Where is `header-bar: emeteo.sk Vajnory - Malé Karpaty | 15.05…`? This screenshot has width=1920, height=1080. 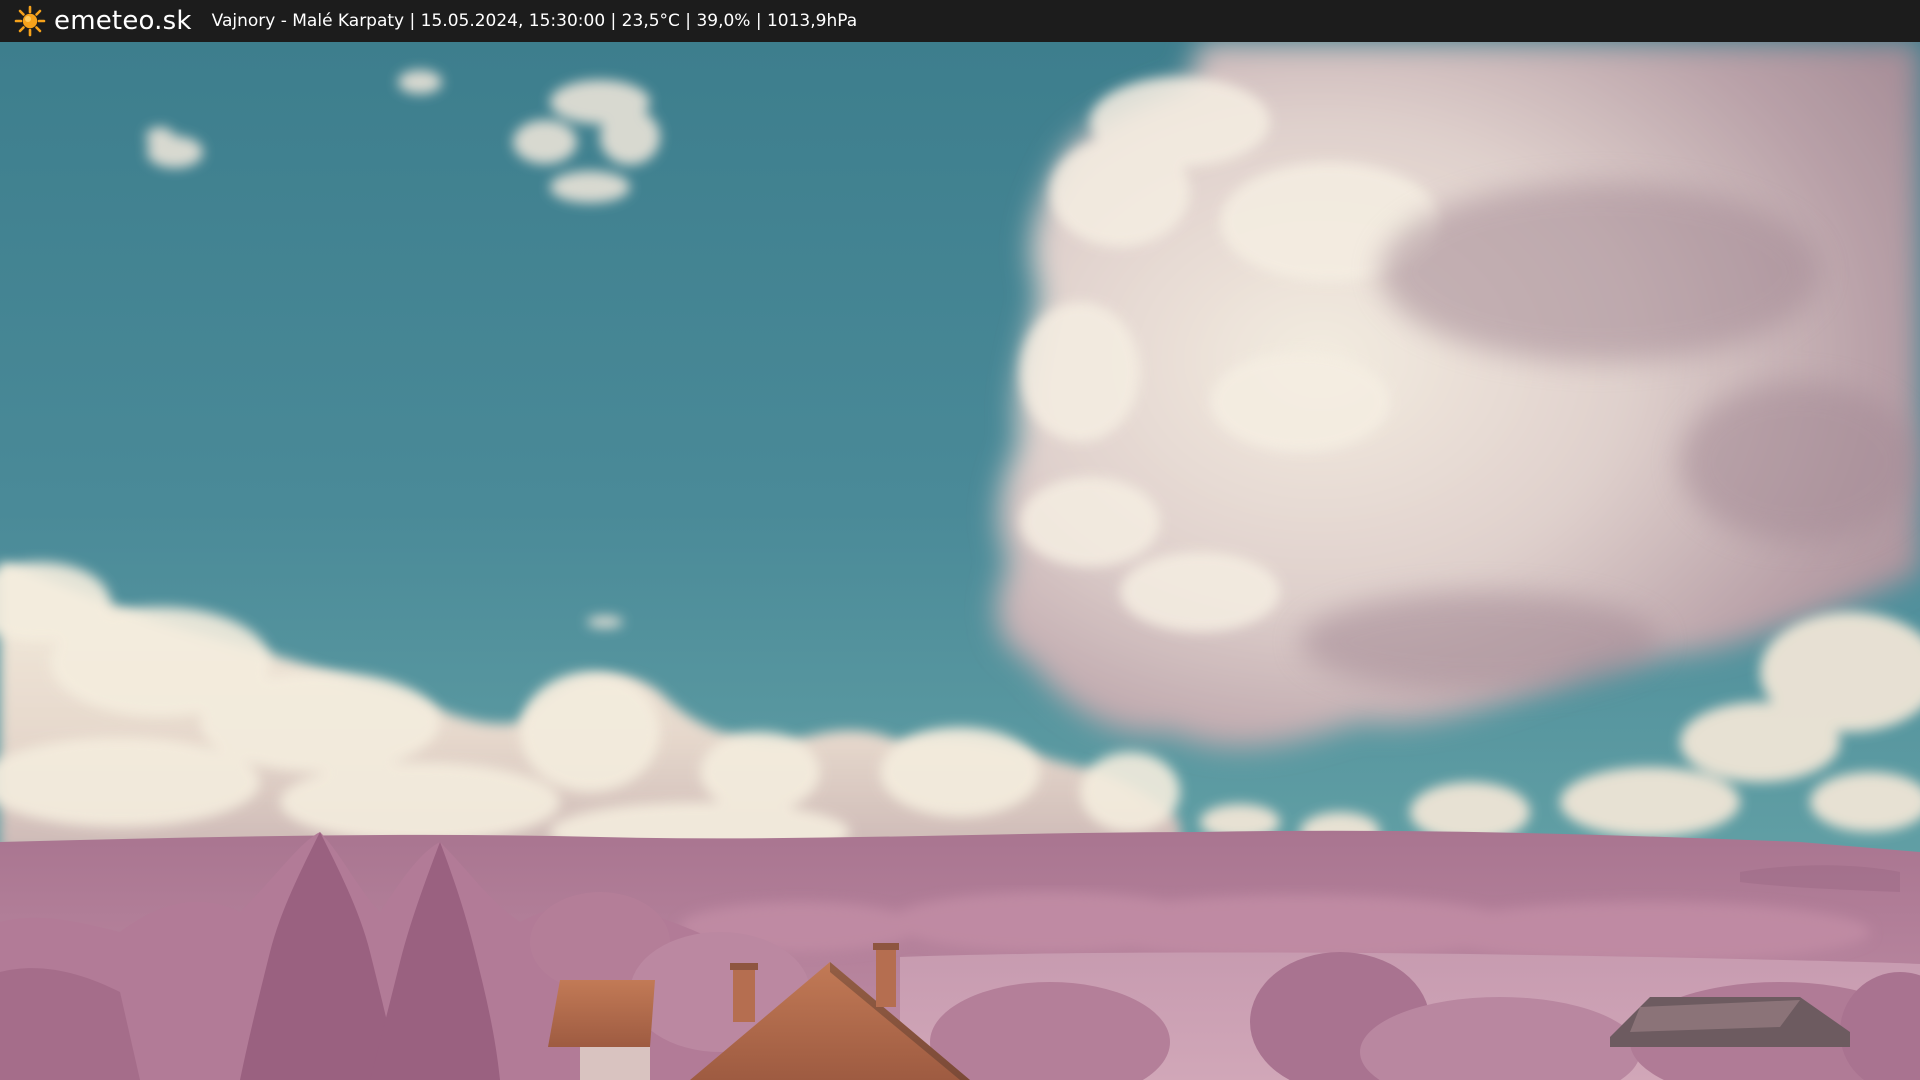 header-bar: emeteo.sk Vajnory - Malé Karpaty | 15.05… is located at coordinates (960, 21).